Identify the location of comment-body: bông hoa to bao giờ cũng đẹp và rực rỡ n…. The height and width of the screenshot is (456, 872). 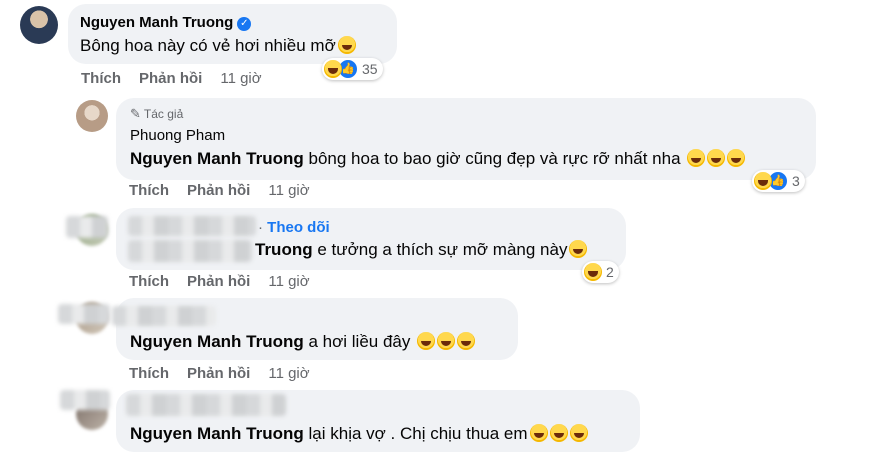
(492, 158).